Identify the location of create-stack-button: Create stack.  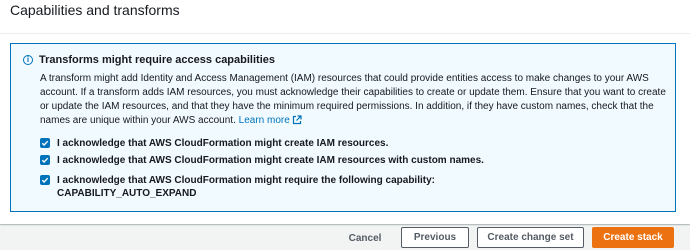
(633, 237).